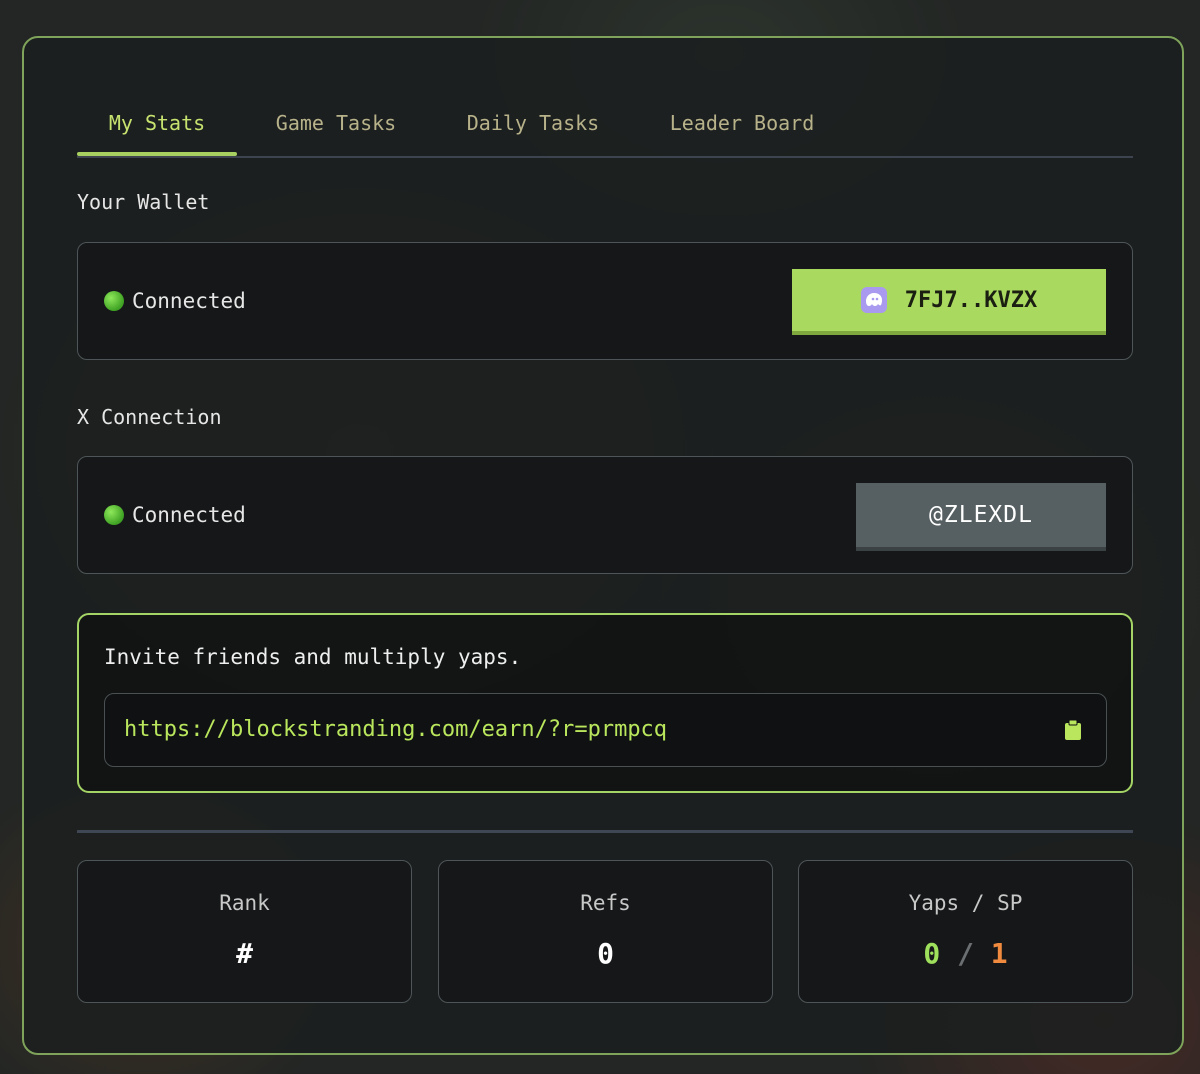 The width and height of the screenshot is (1200, 1074). What do you see at coordinates (932, 953) in the screenshot?
I see `yaps-value: 0` at bounding box center [932, 953].